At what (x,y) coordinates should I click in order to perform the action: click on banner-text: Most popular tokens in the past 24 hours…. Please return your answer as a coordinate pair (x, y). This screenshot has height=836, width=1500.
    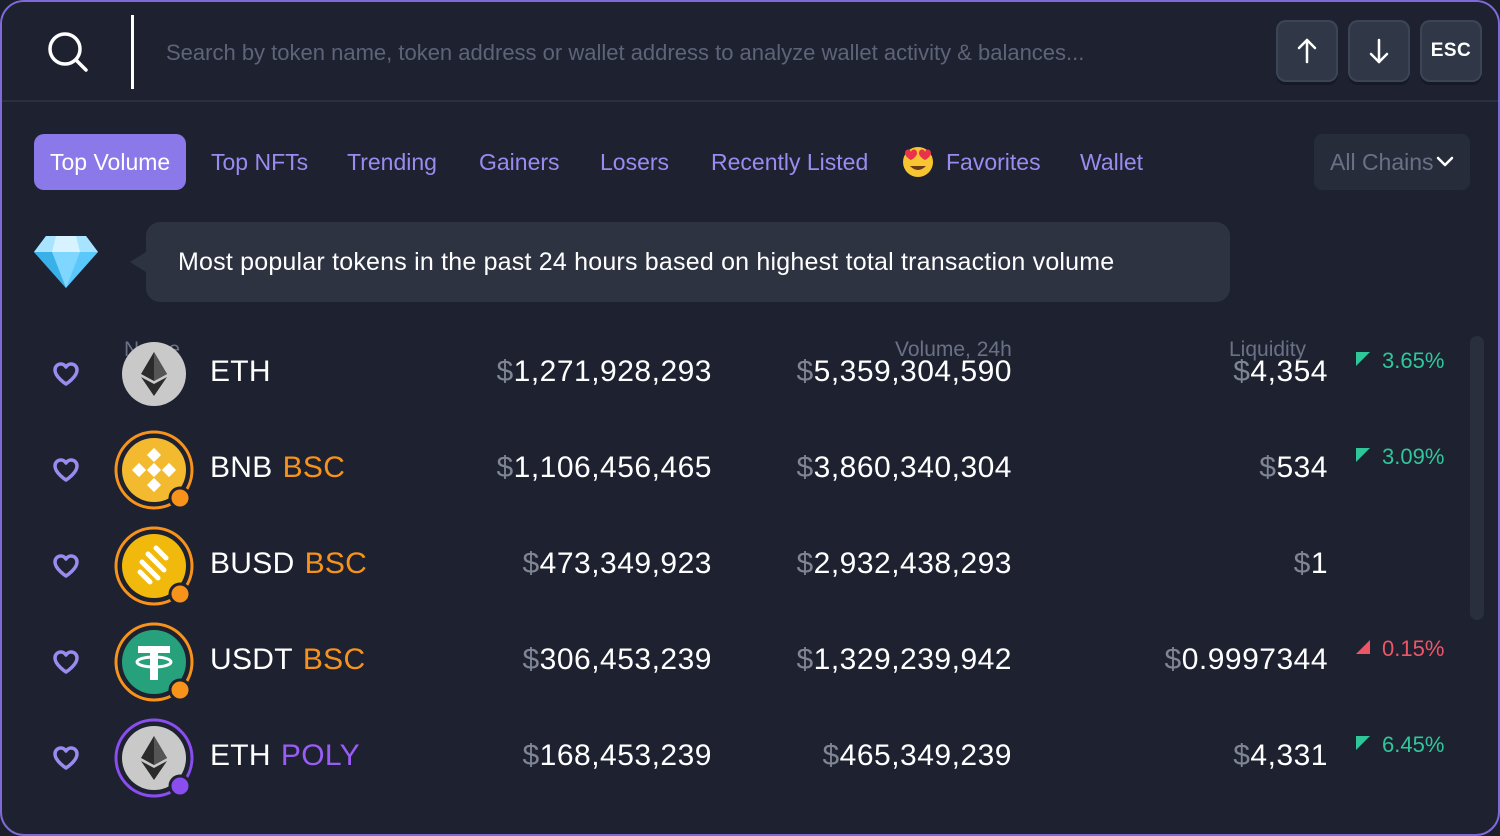
    Looking at the image, I should click on (646, 262).